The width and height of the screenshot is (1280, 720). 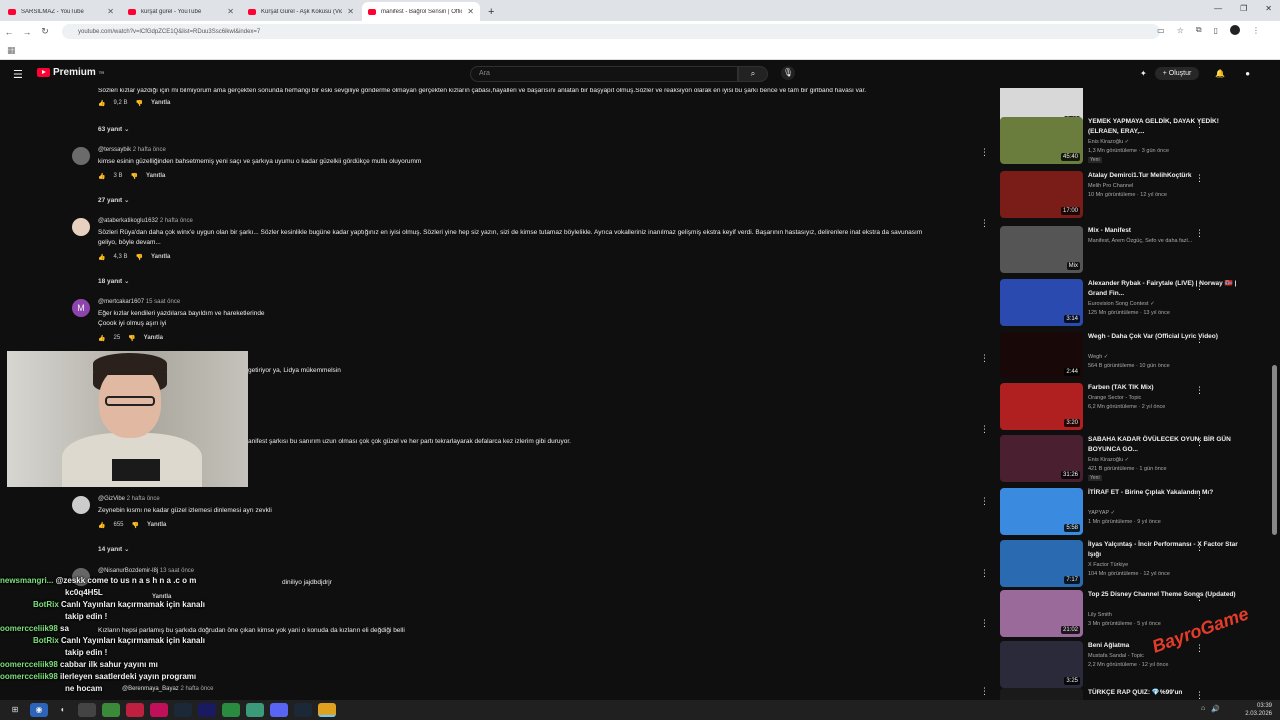 I want to click on close-window-icon: ✕, so click(x=1268, y=8).